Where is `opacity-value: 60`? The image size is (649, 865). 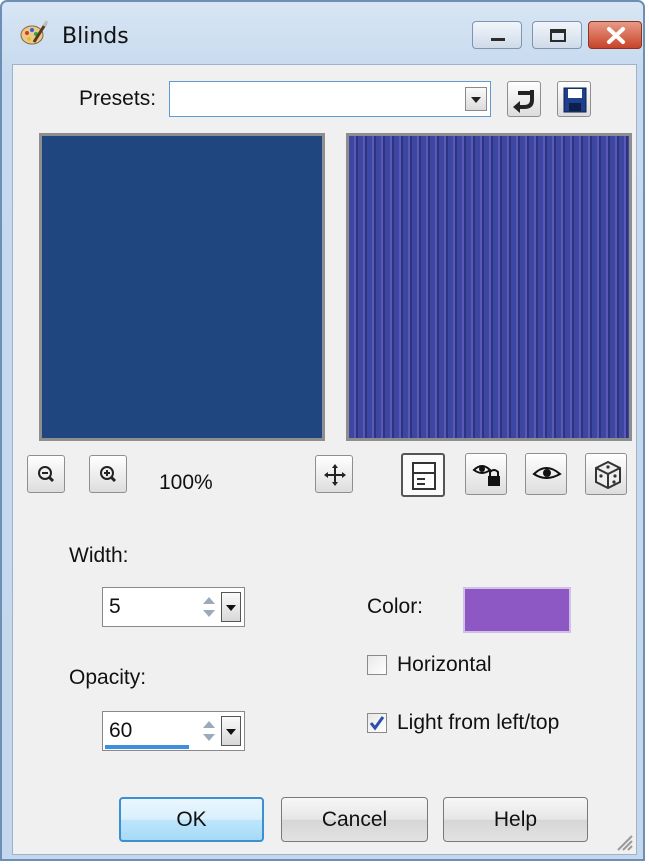 opacity-value: 60 is located at coordinates (120, 731).